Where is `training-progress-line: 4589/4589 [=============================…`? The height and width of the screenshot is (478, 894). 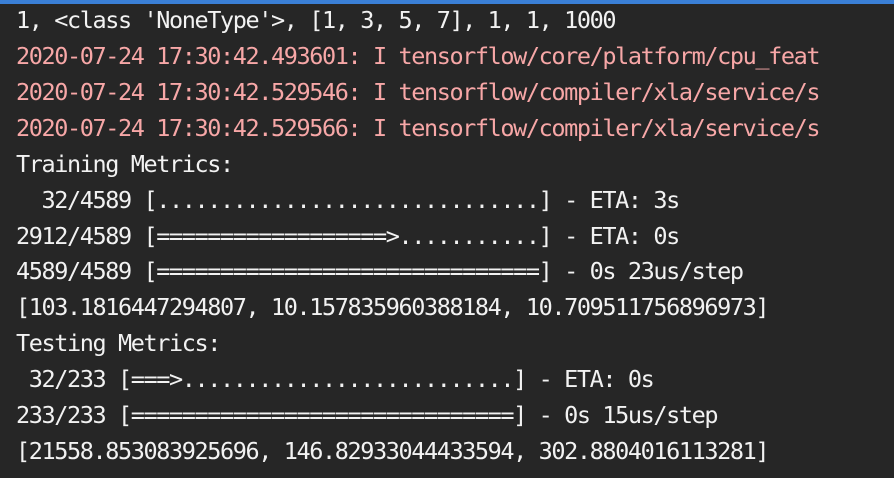
training-progress-line: 4589/4589 [=============================… is located at coordinates (380, 271).